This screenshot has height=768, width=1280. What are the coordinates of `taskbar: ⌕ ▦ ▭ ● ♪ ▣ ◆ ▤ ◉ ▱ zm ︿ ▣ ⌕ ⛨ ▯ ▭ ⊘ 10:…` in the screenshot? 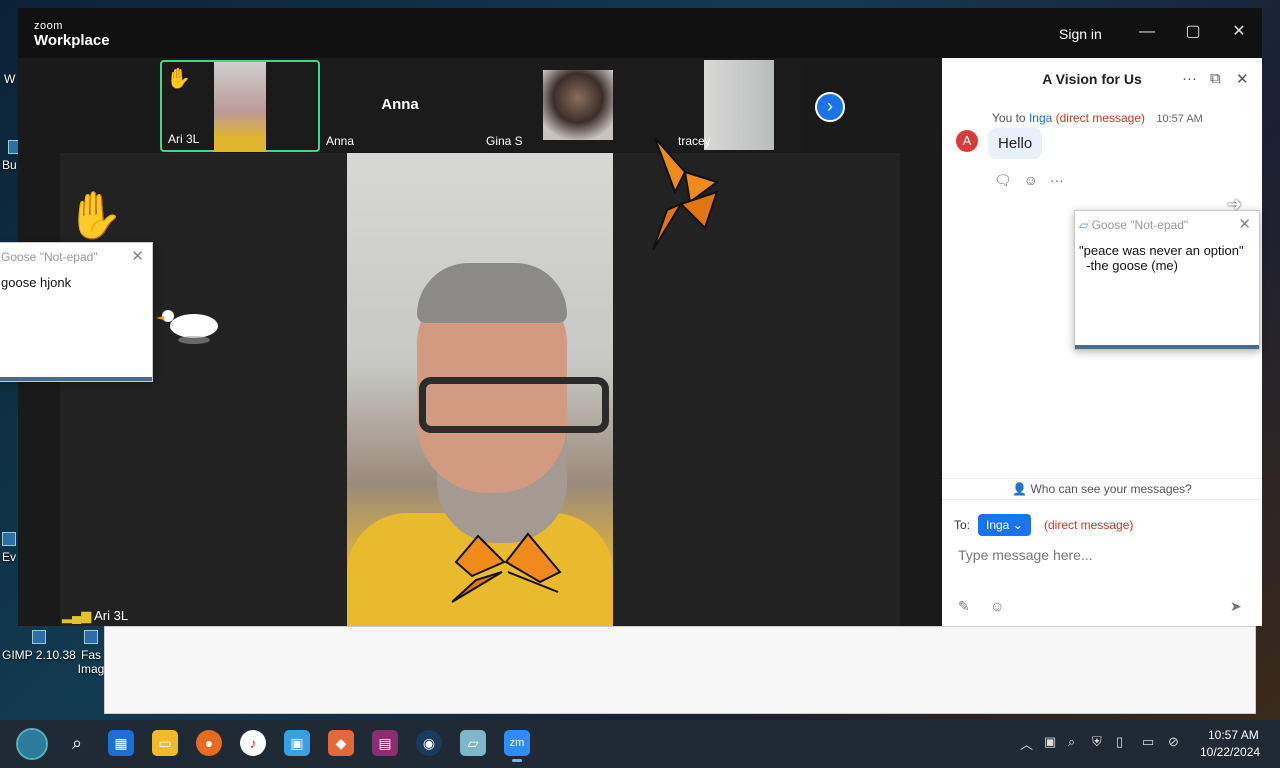 It's located at (640, 744).